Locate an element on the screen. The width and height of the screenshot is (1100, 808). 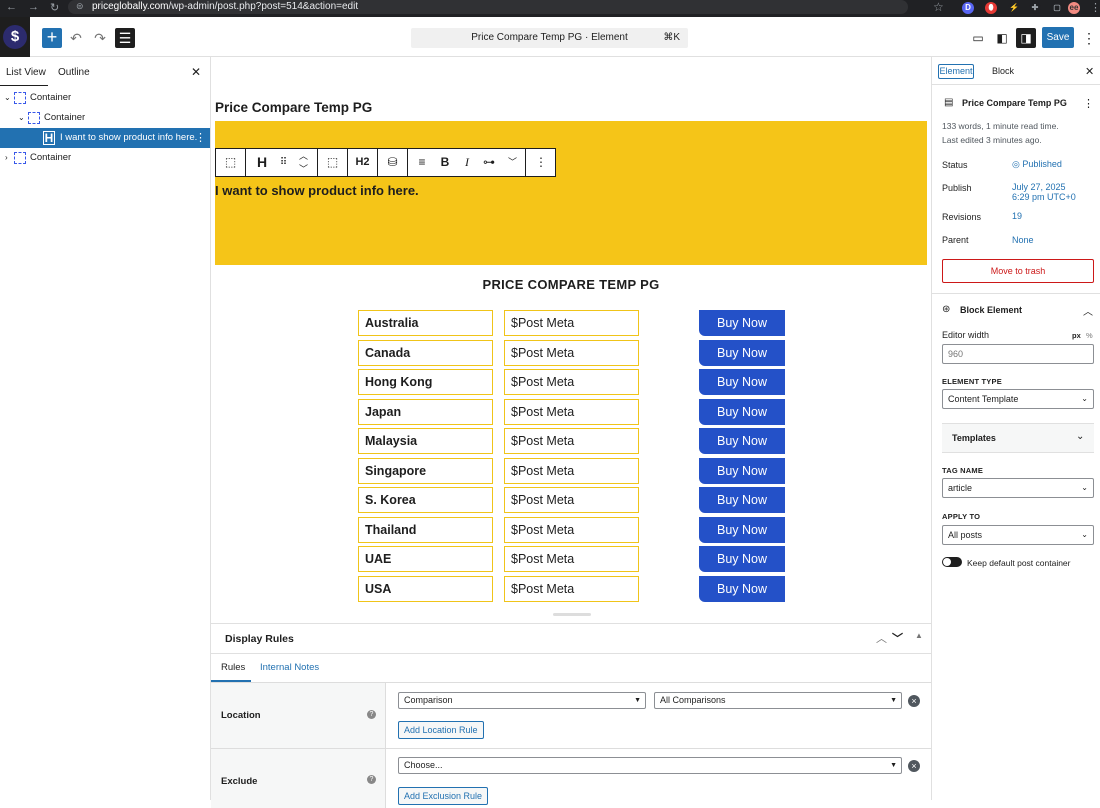
country-cell: Canada is located at coordinates (425, 352).